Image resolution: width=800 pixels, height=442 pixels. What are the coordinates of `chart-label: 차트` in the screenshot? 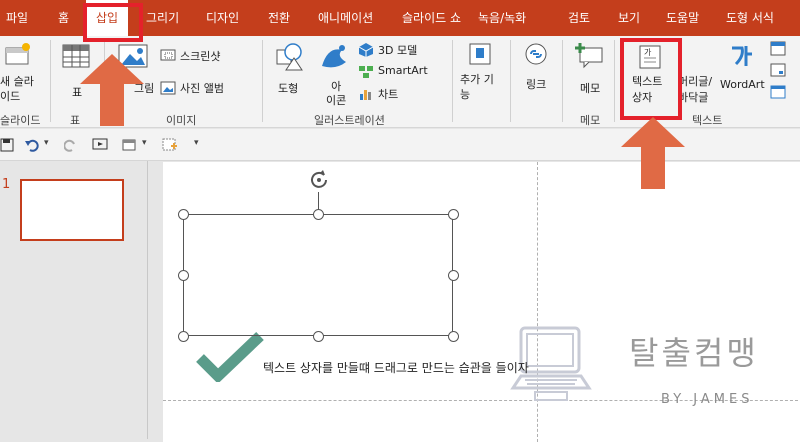 It's located at (388, 94).